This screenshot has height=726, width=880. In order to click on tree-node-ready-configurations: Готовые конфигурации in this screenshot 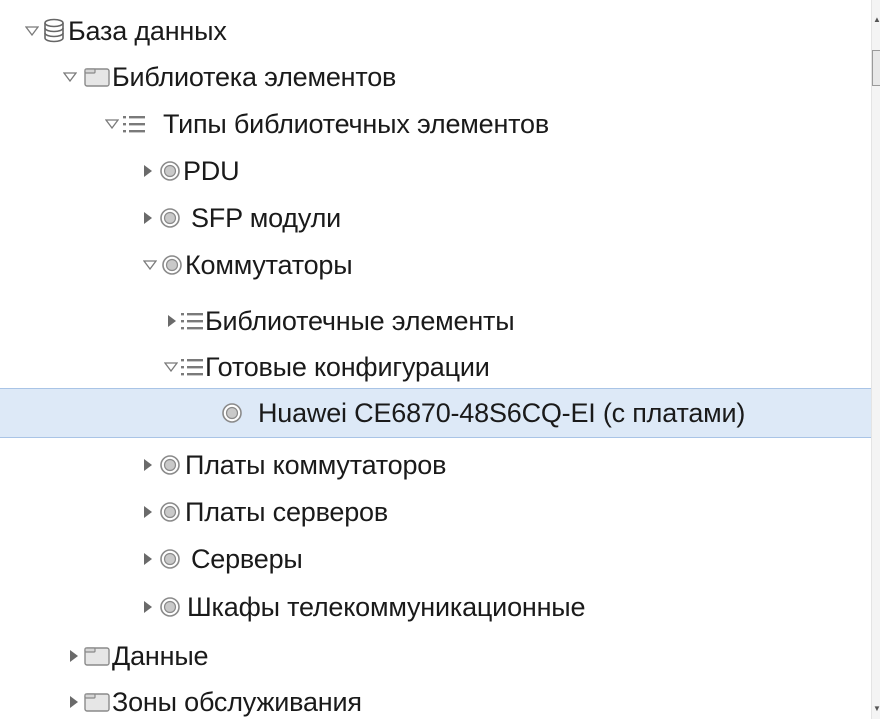, I will do `click(436, 367)`.